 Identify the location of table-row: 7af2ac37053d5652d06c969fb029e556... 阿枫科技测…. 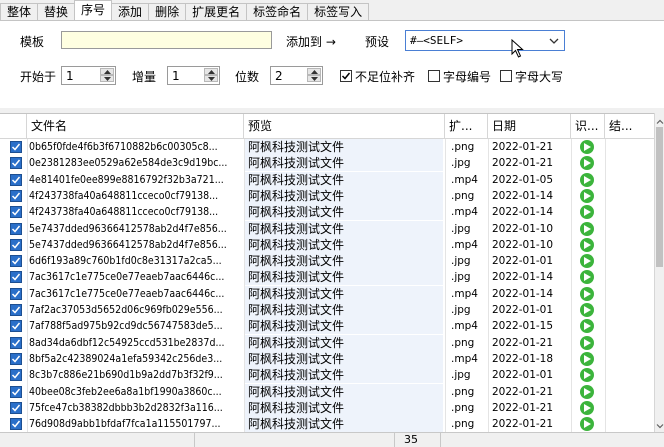
(327, 310).